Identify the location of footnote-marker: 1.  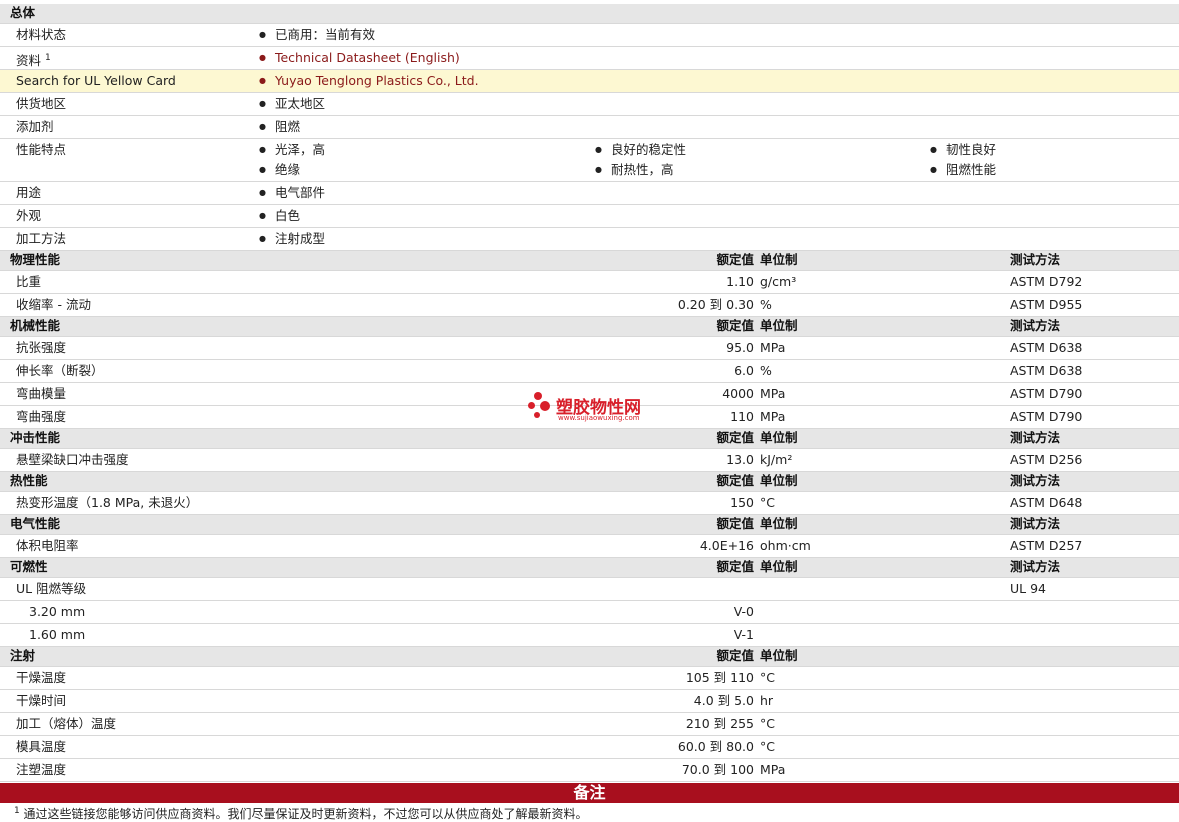
(48, 58).